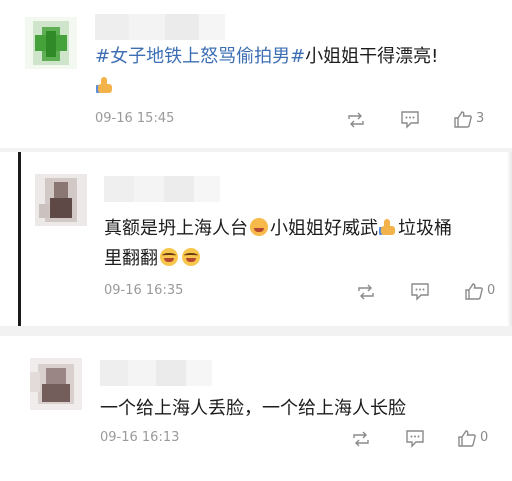 Image resolution: width=512 pixels, height=481 pixels. I want to click on comment-text: 一个给上海人丢脸，一个给上海人长脸, so click(253, 409).